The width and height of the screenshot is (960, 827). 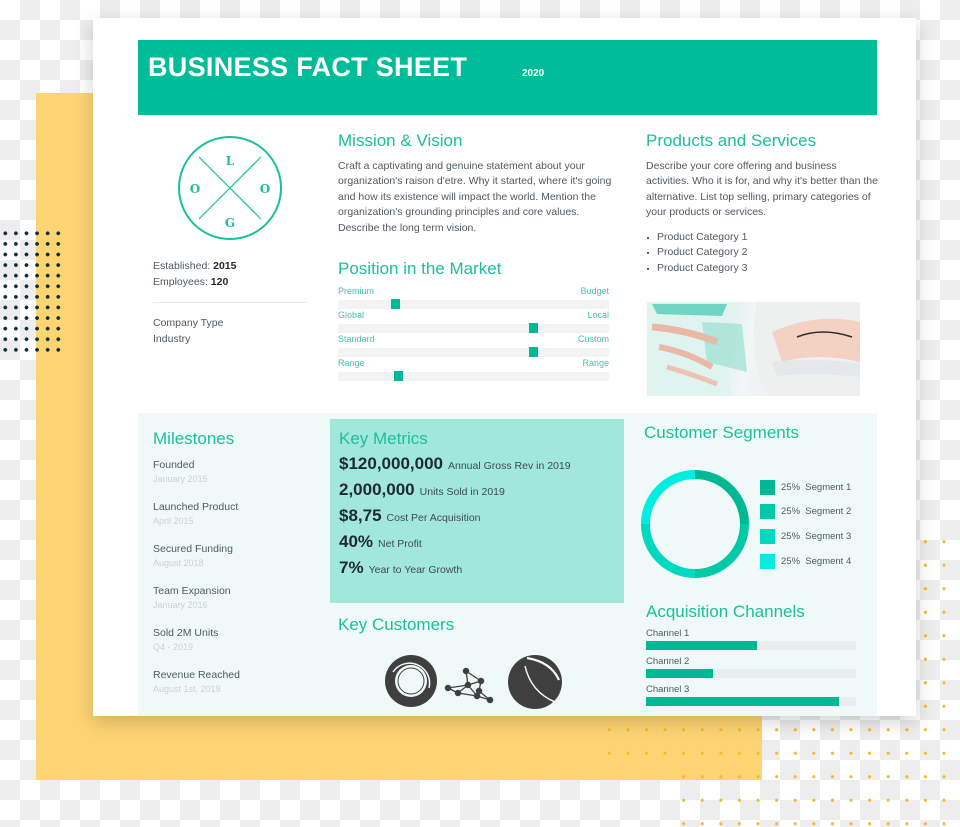 What do you see at coordinates (509, 466) in the screenshot?
I see `metric-description: Annual Gross Rev in 2019` at bounding box center [509, 466].